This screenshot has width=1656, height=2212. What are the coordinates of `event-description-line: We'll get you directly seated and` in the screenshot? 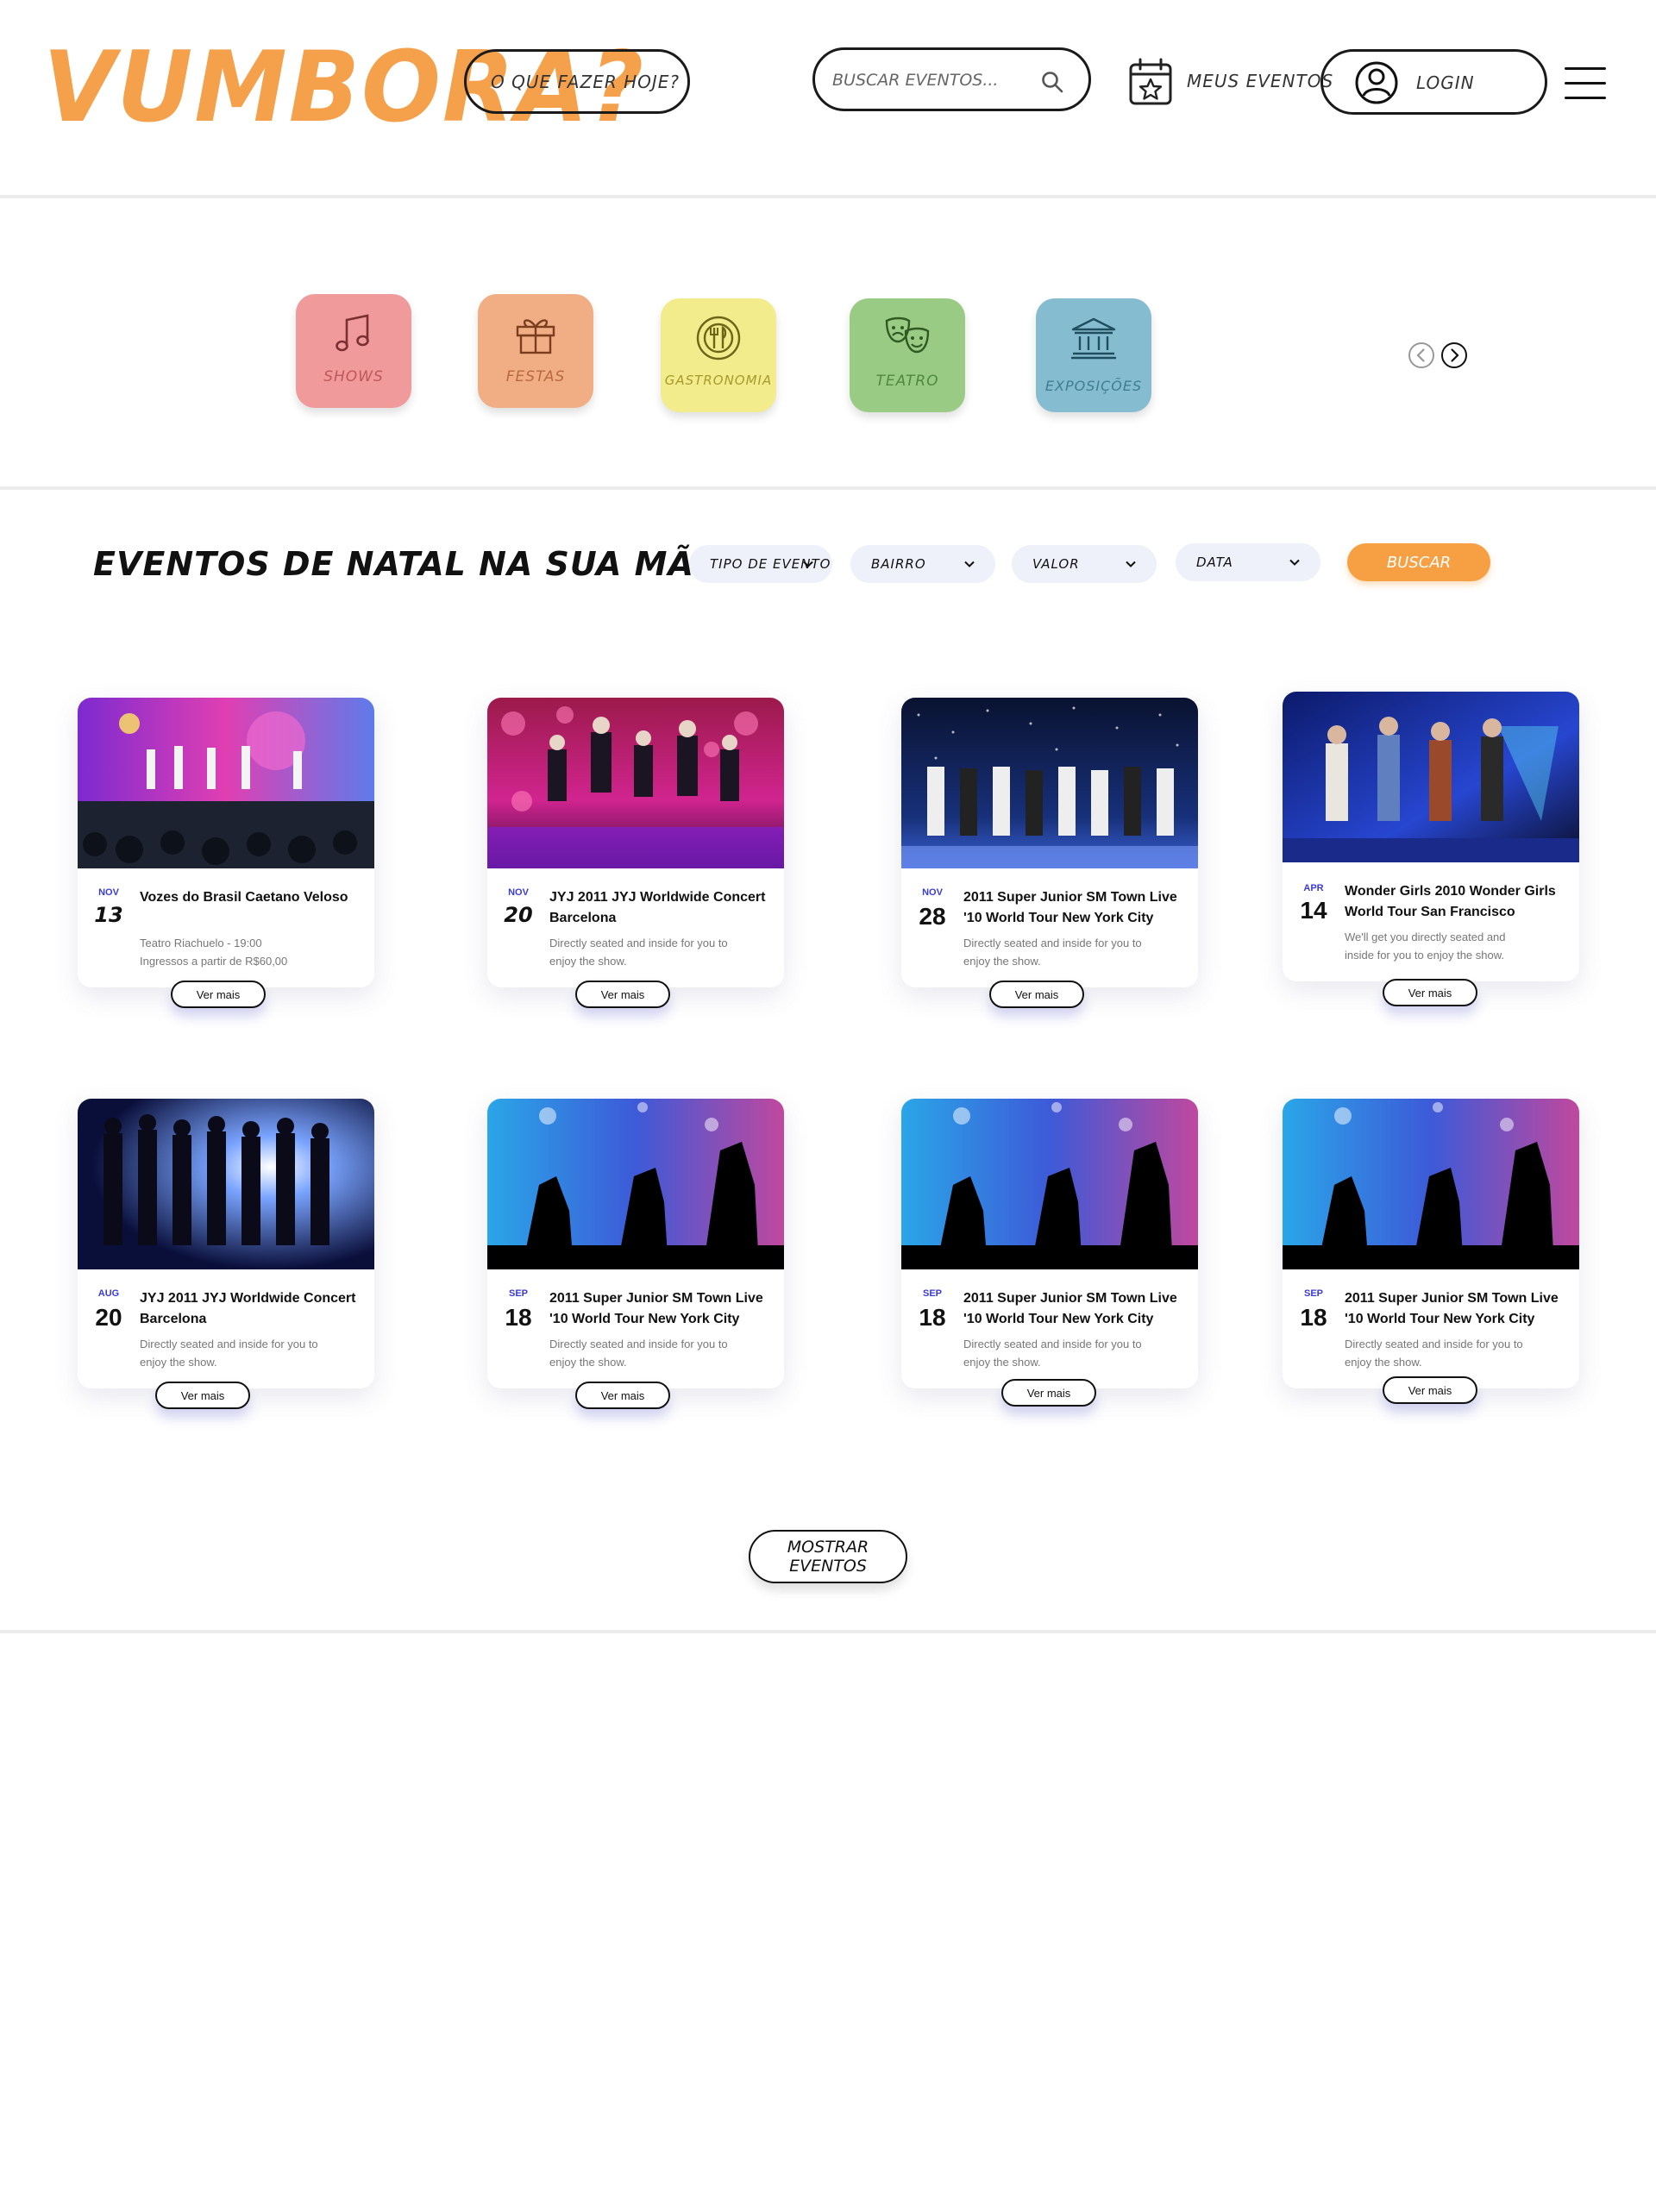 It's located at (1425, 937).